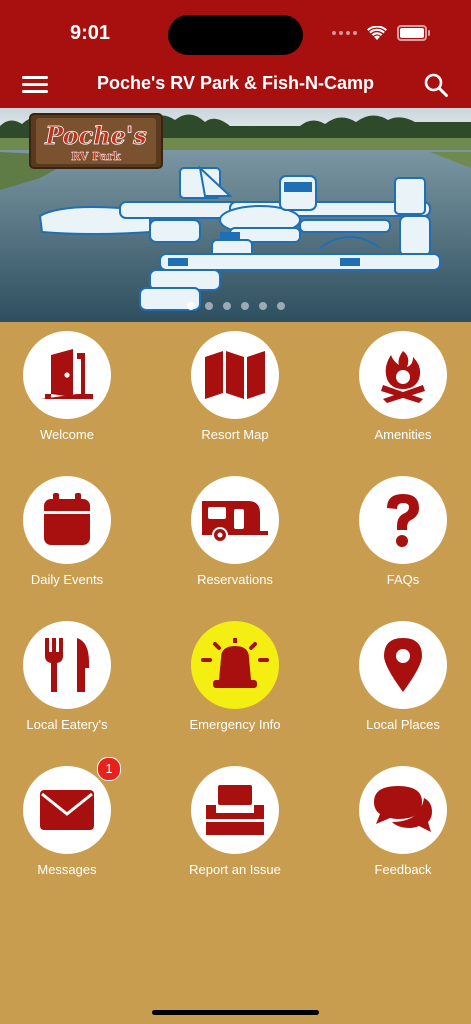 This screenshot has height=1024, width=471. I want to click on tile-messages: 1 Messages, so click(68, 817).